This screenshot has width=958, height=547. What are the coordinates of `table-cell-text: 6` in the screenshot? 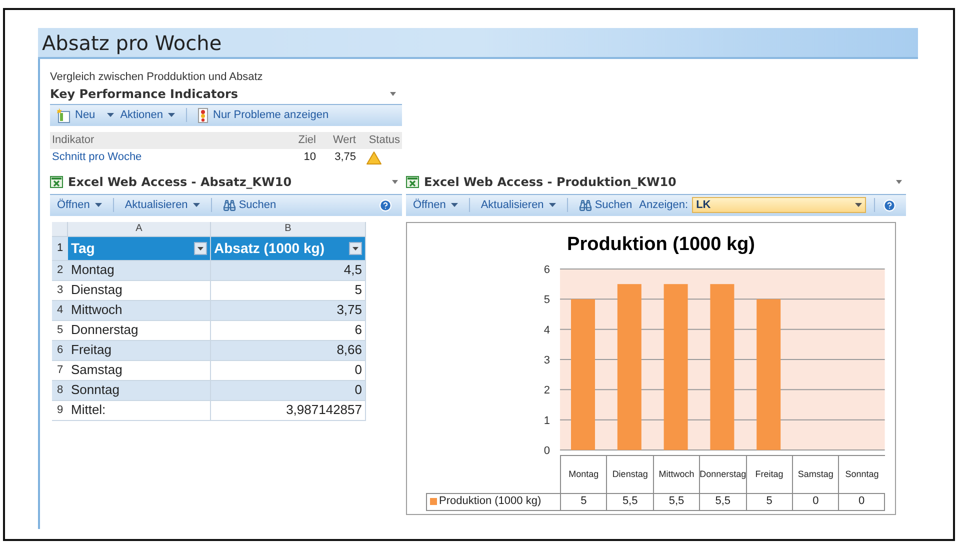 It's located at (358, 330).